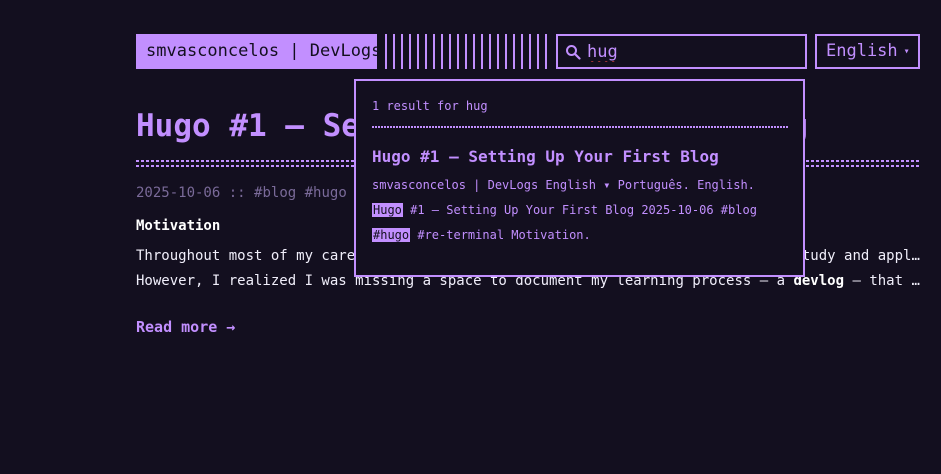 This screenshot has height=474, width=941. I want to click on search-result-title: Hugo #1 — Setting Up Your First Blog, so click(545, 156).